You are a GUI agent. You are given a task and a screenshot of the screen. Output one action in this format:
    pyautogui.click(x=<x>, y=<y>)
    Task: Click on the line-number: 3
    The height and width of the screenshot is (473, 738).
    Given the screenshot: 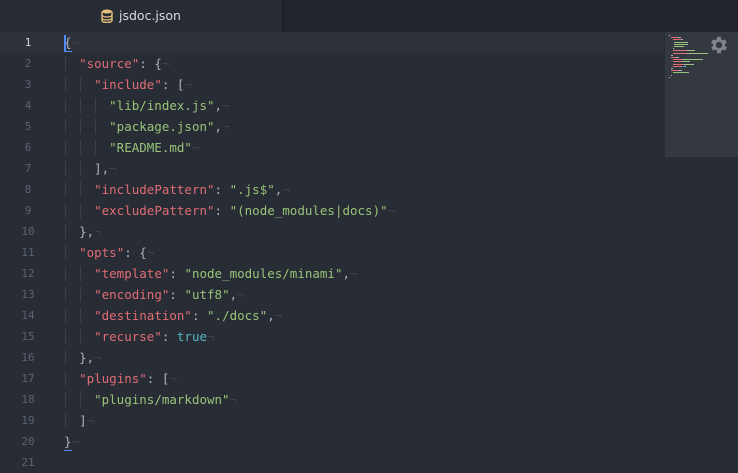 What is the action you would take?
    pyautogui.click(x=28, y=84)
    